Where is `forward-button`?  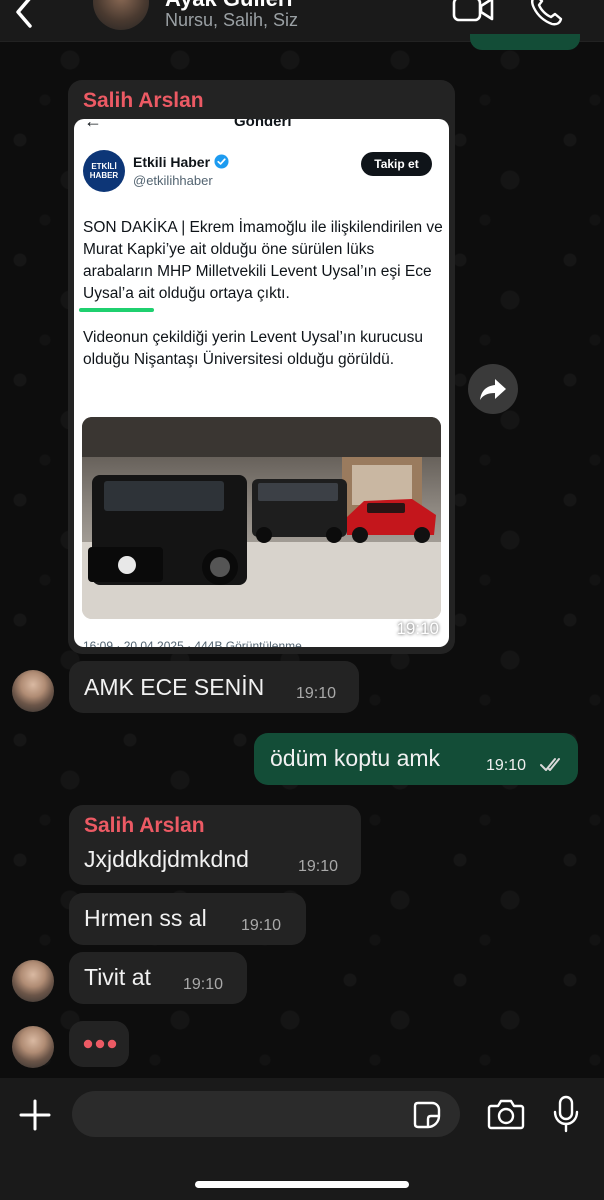 forward-button is located at coordinates (493, 389).